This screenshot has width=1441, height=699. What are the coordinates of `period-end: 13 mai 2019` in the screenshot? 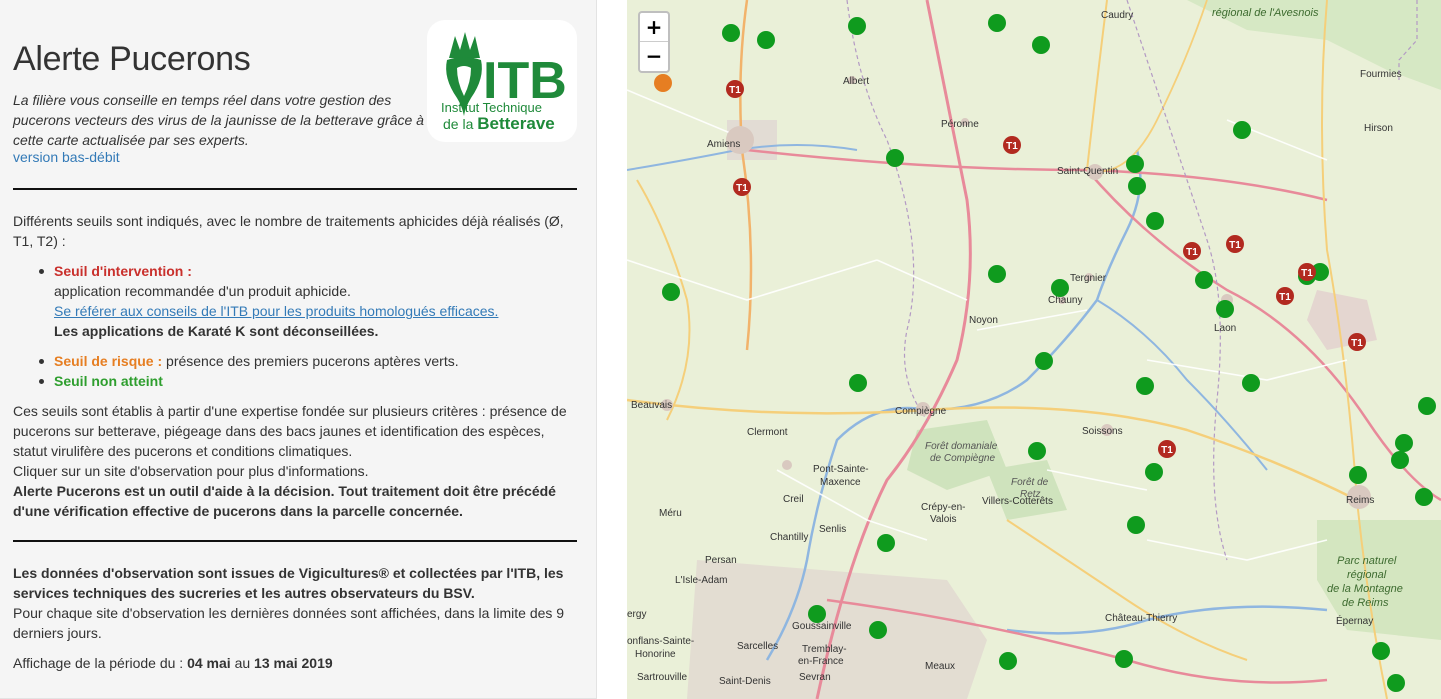 It's located at (293, 663).